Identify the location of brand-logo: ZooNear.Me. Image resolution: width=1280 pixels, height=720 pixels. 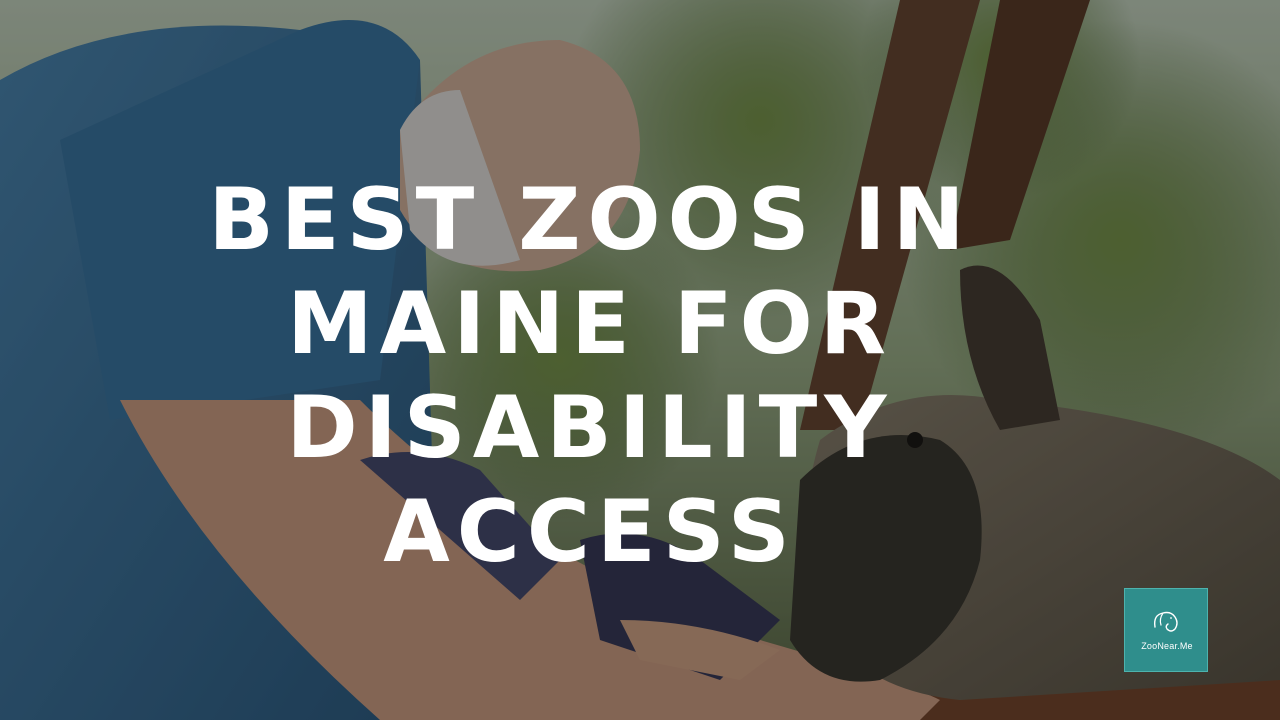
(1166, 630).